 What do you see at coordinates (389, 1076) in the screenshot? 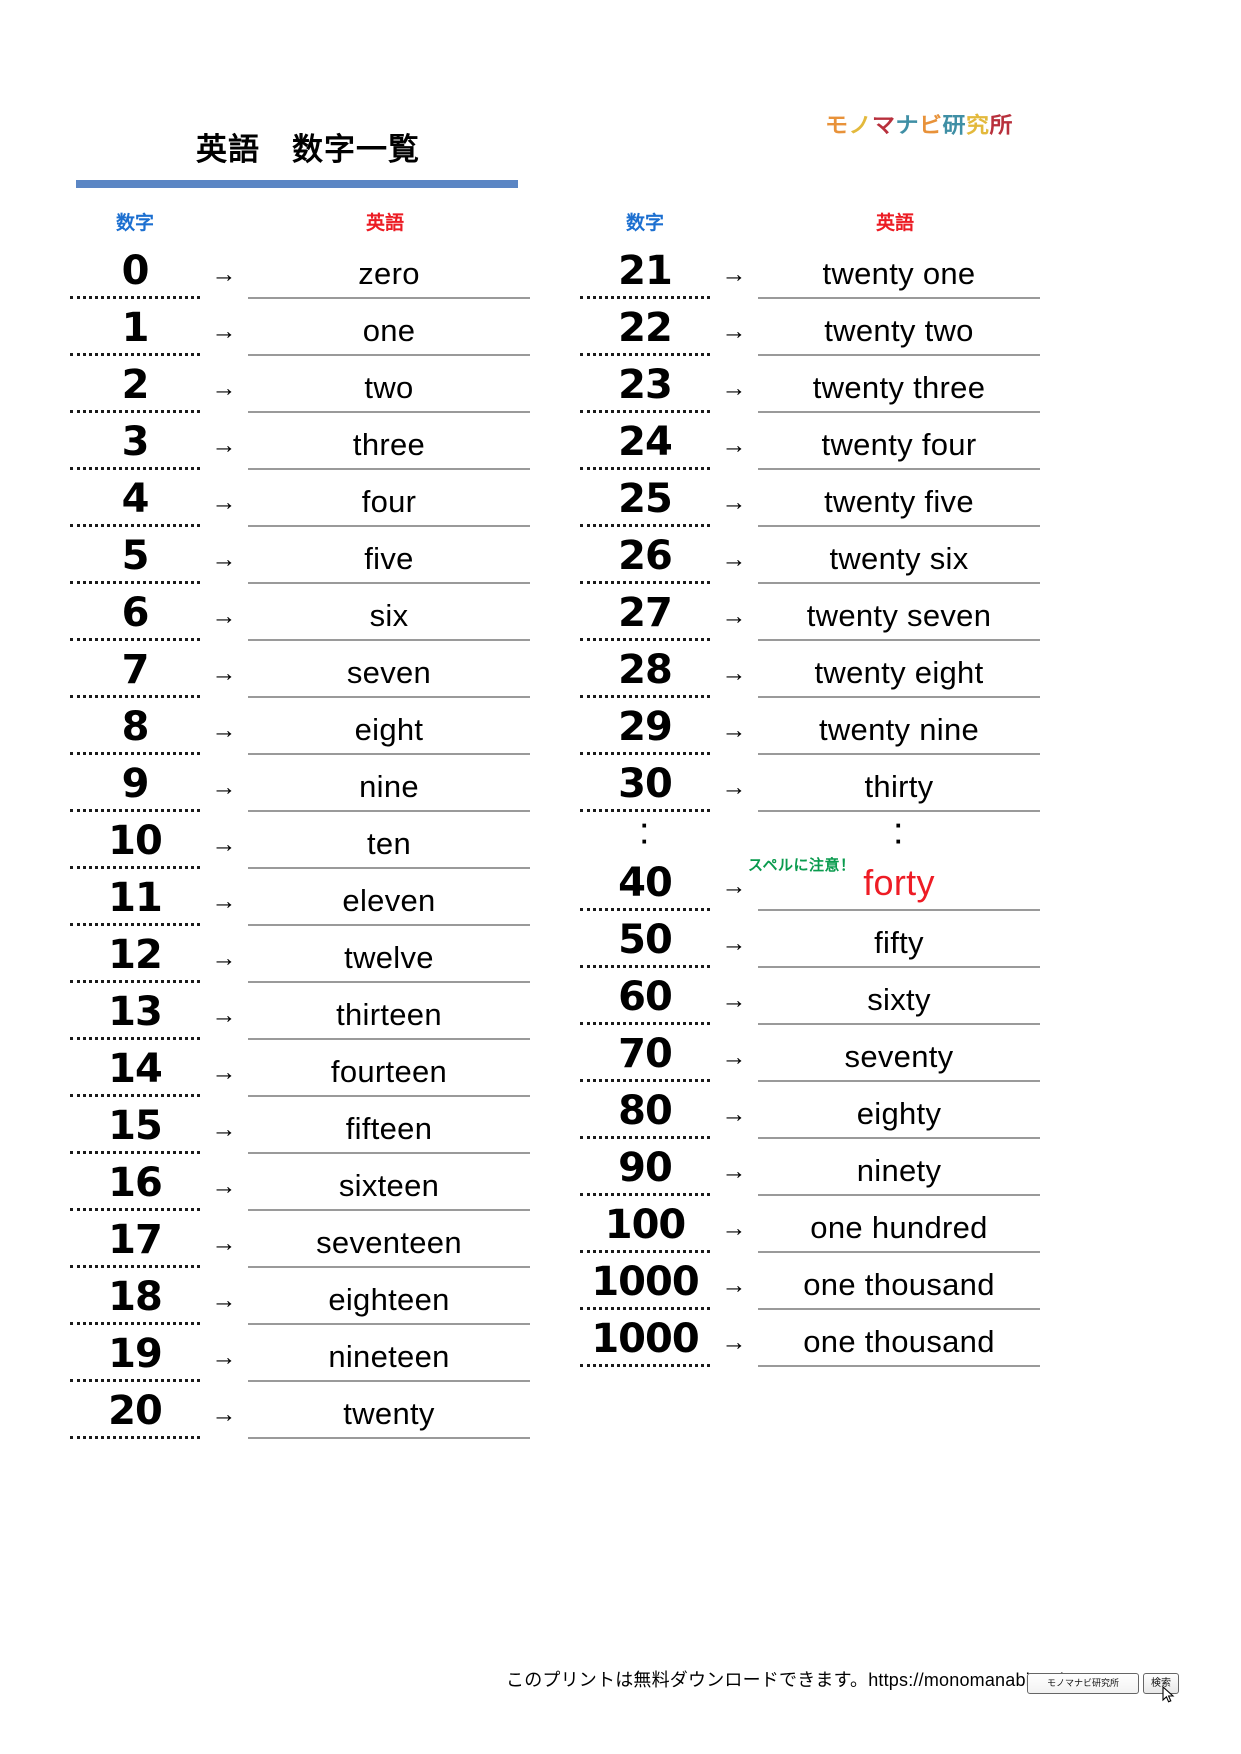
I see `cell-english: fourteen` at bounding box center [389, 1076].